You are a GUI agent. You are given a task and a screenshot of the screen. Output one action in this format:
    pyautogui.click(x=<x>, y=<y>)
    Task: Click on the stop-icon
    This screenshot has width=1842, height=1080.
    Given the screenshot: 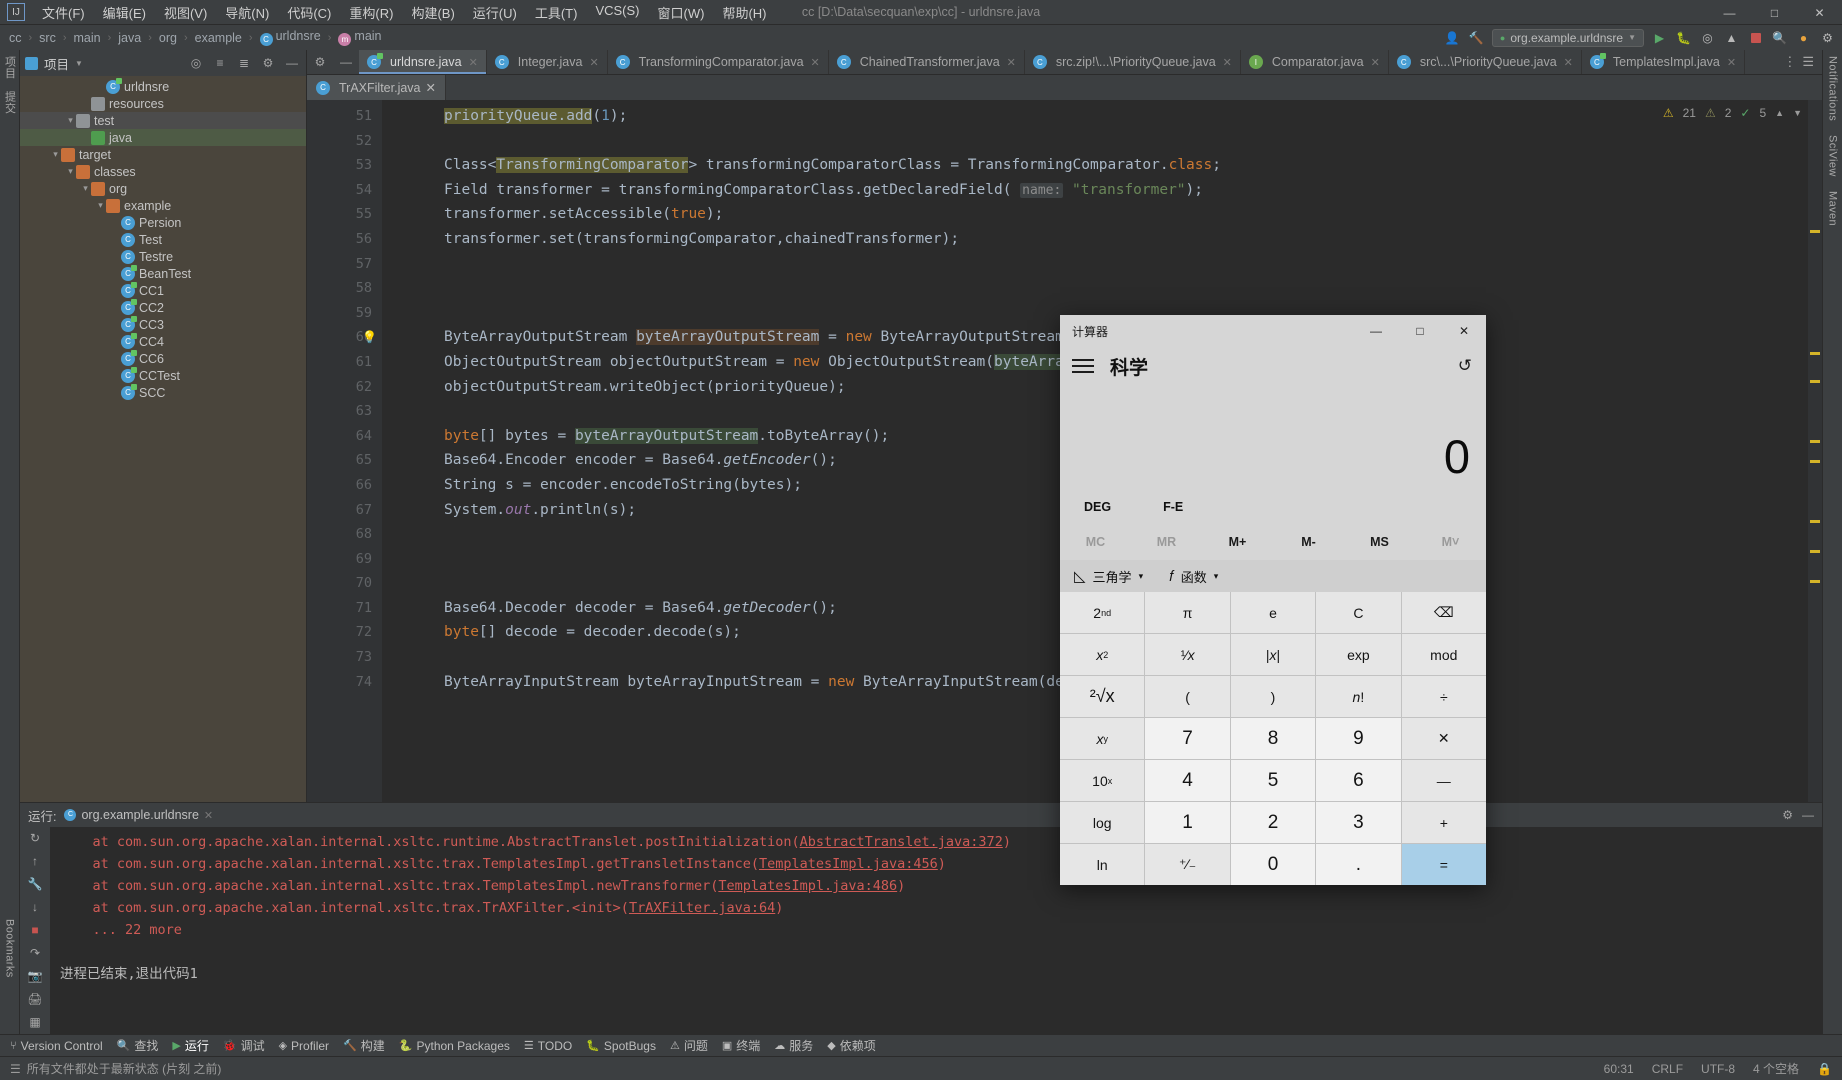 What is the action you would take?
    pyautogui.click(x=1755, y=37)
    